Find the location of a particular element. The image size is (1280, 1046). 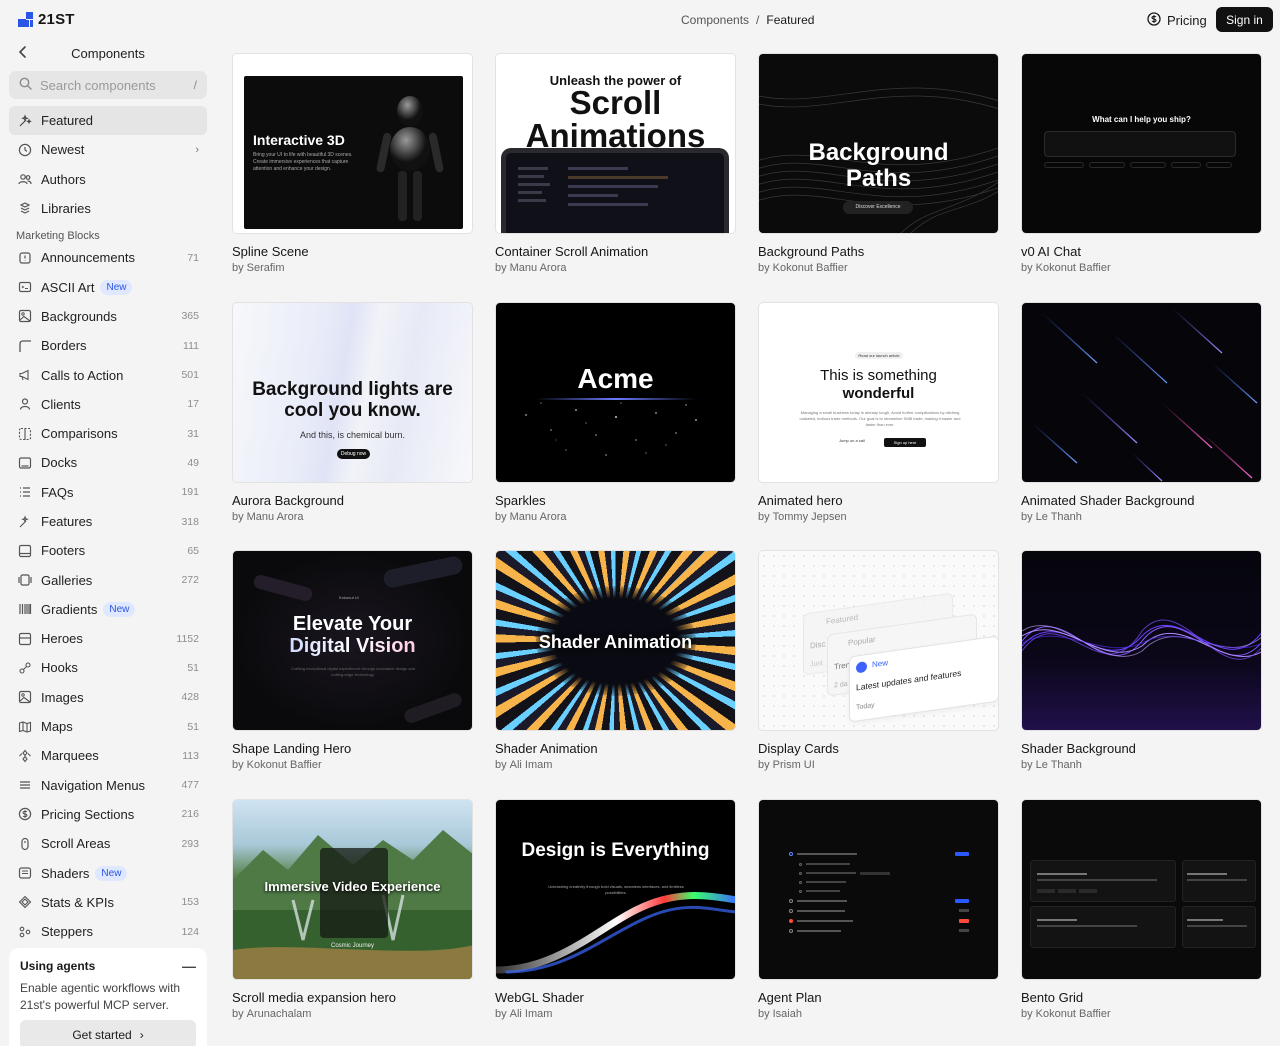

component-card: Agent Plan by Isaiah is located at coordinates (878, 922).